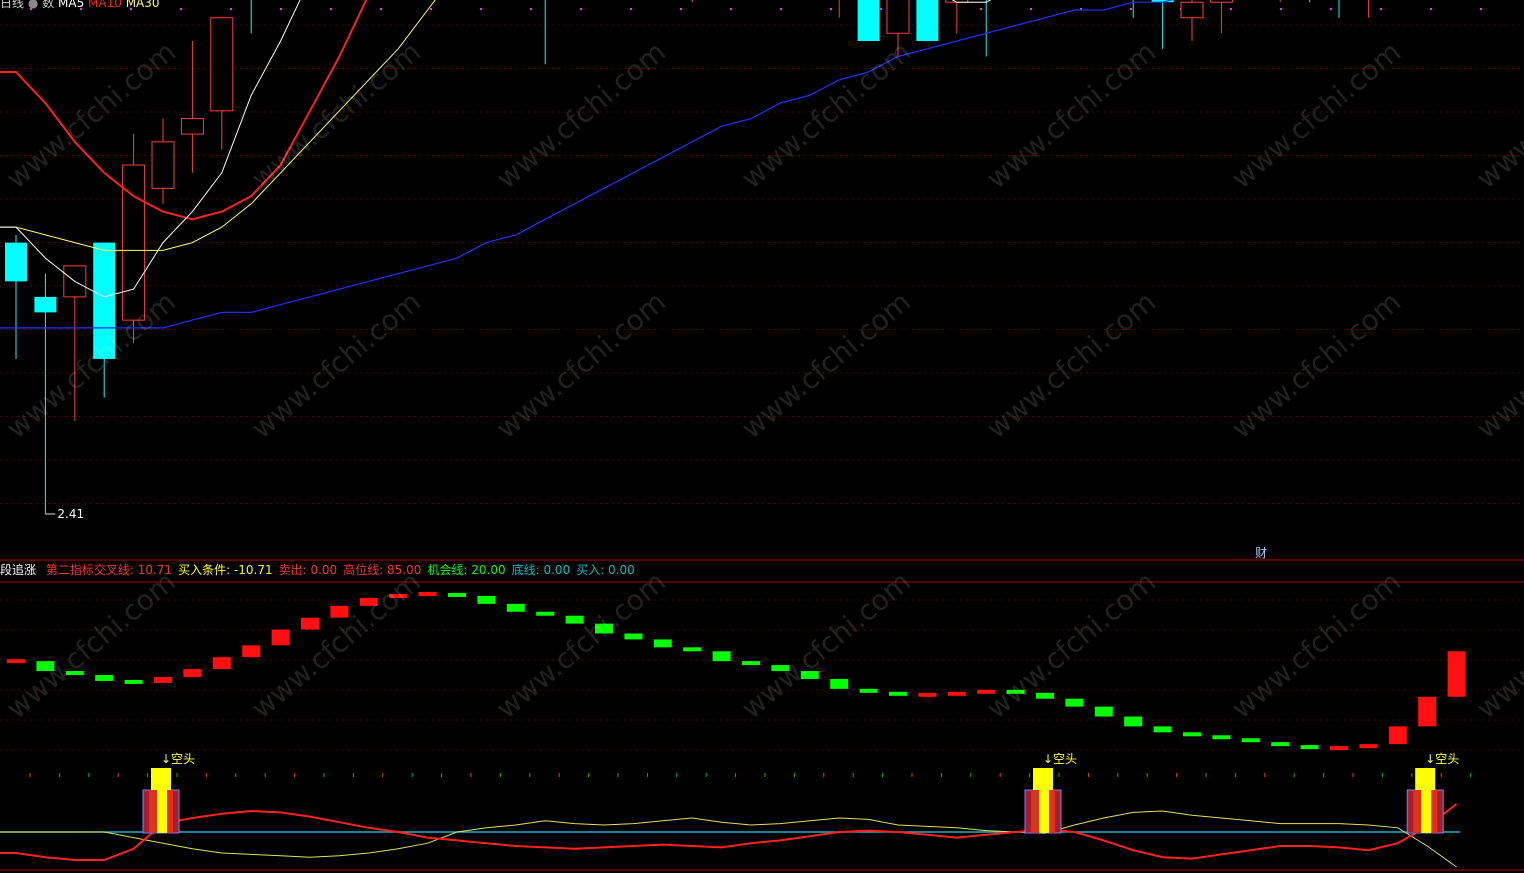 The height and width of the screenshot is (873, 1524). I want to click on ma5-label: MA5, so click(71, 5).